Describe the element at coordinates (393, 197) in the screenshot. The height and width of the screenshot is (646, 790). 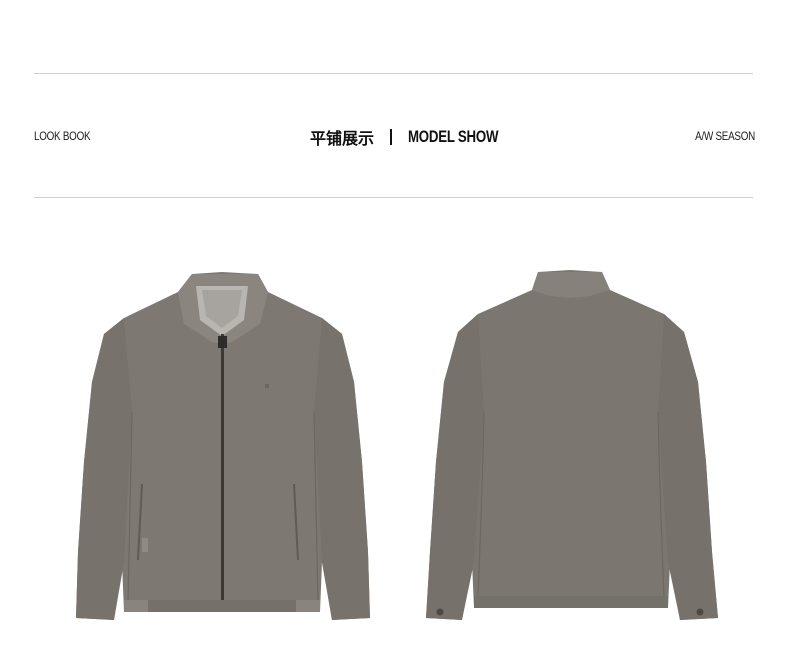
I see `bottom-divider-line` at that location.